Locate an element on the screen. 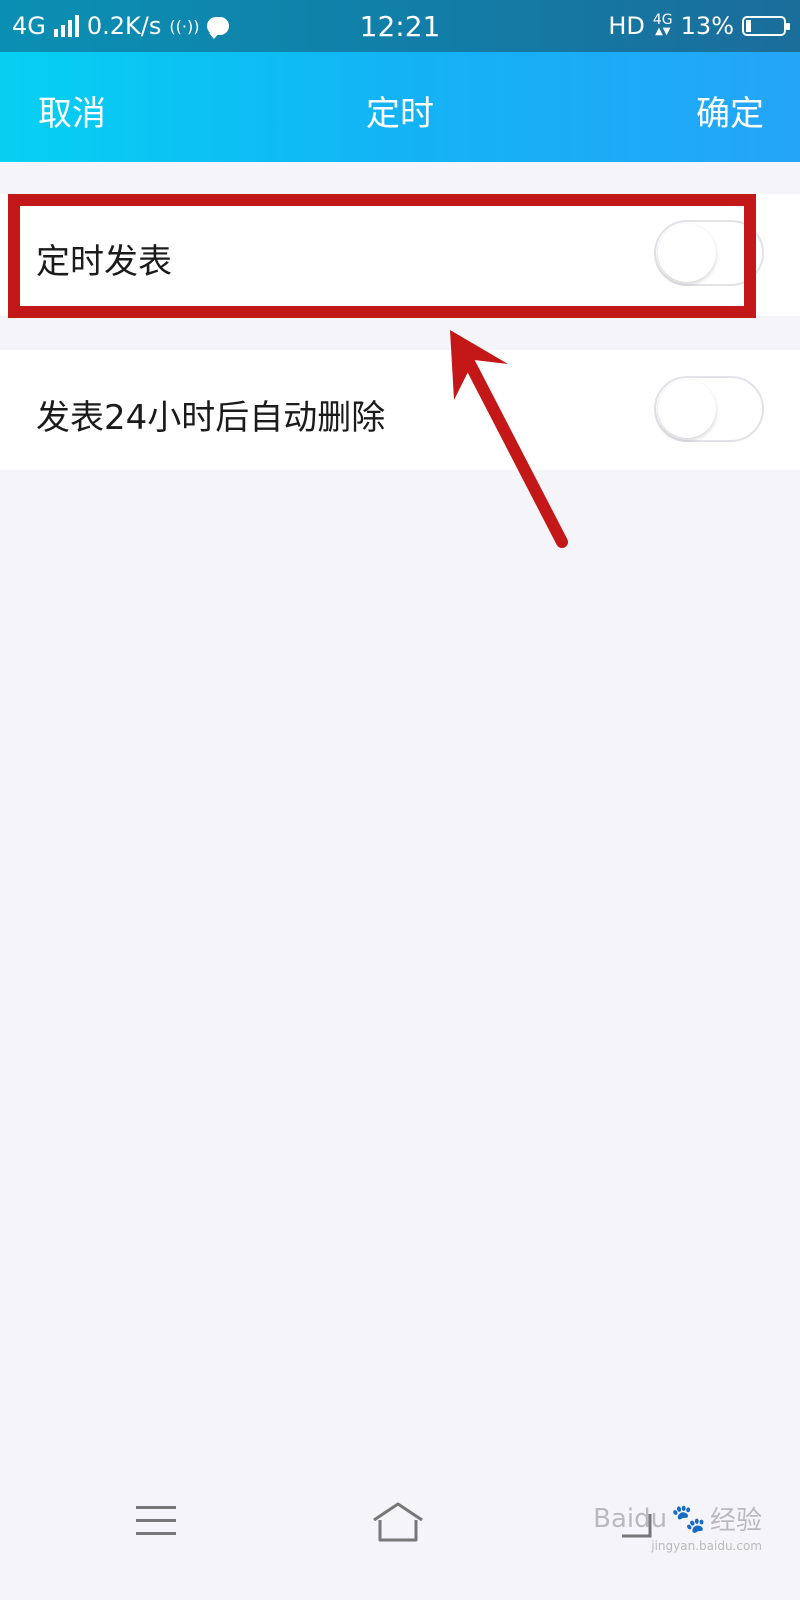  battery-fill is located at coordinates (748, 26).